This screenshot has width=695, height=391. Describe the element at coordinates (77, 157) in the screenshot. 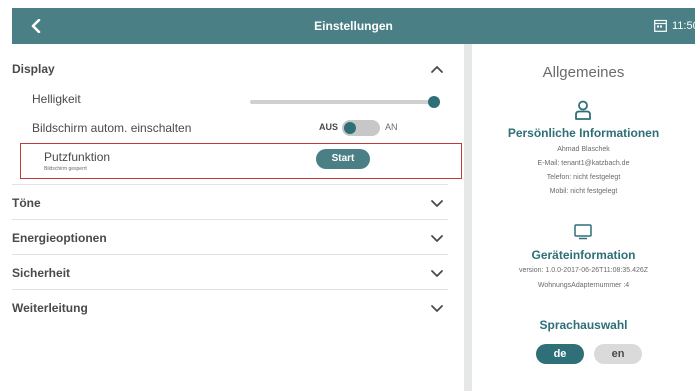

I see `cleaning-label: Putzfunktion` at that location.